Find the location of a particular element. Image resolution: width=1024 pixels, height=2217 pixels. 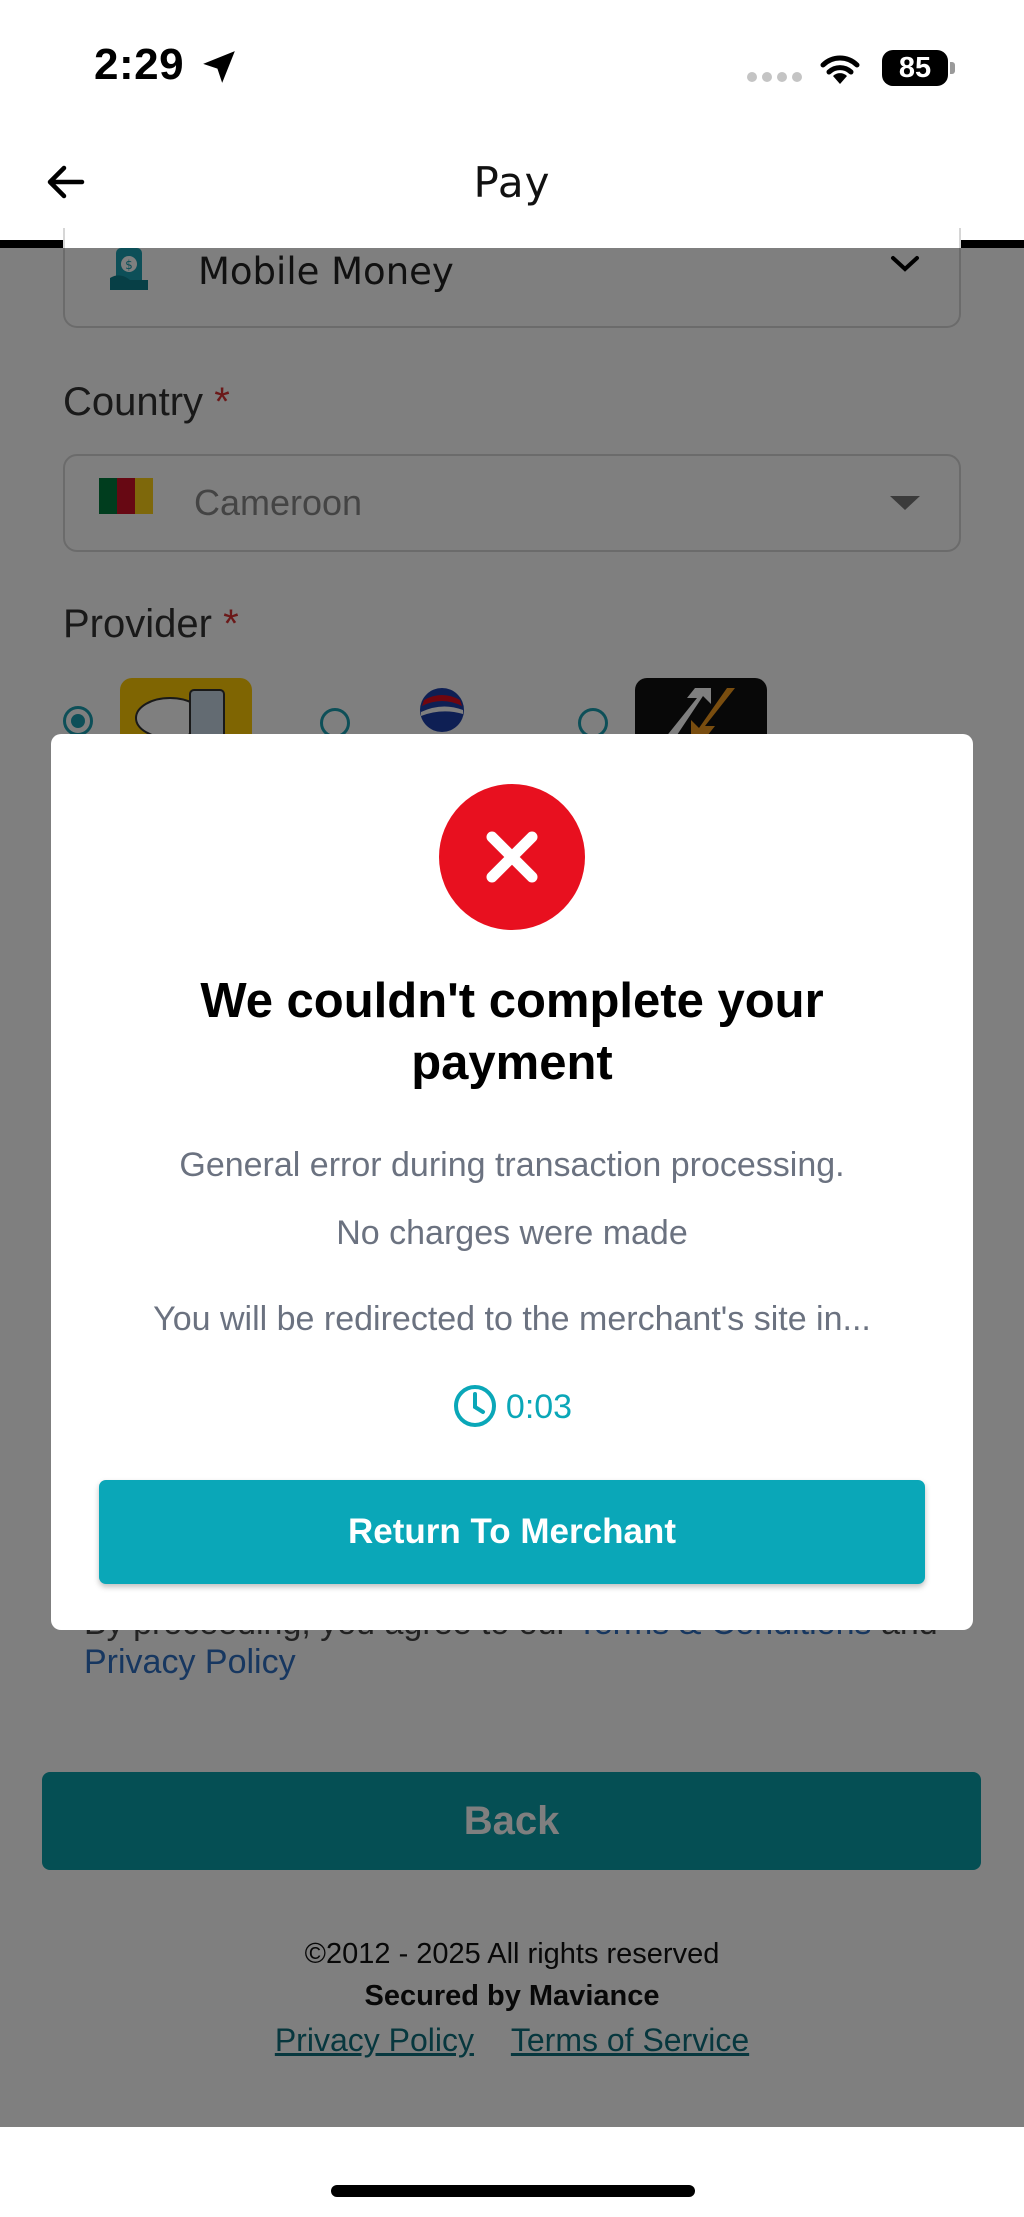

battery-level: 85 is located at coordinates (915, 68).